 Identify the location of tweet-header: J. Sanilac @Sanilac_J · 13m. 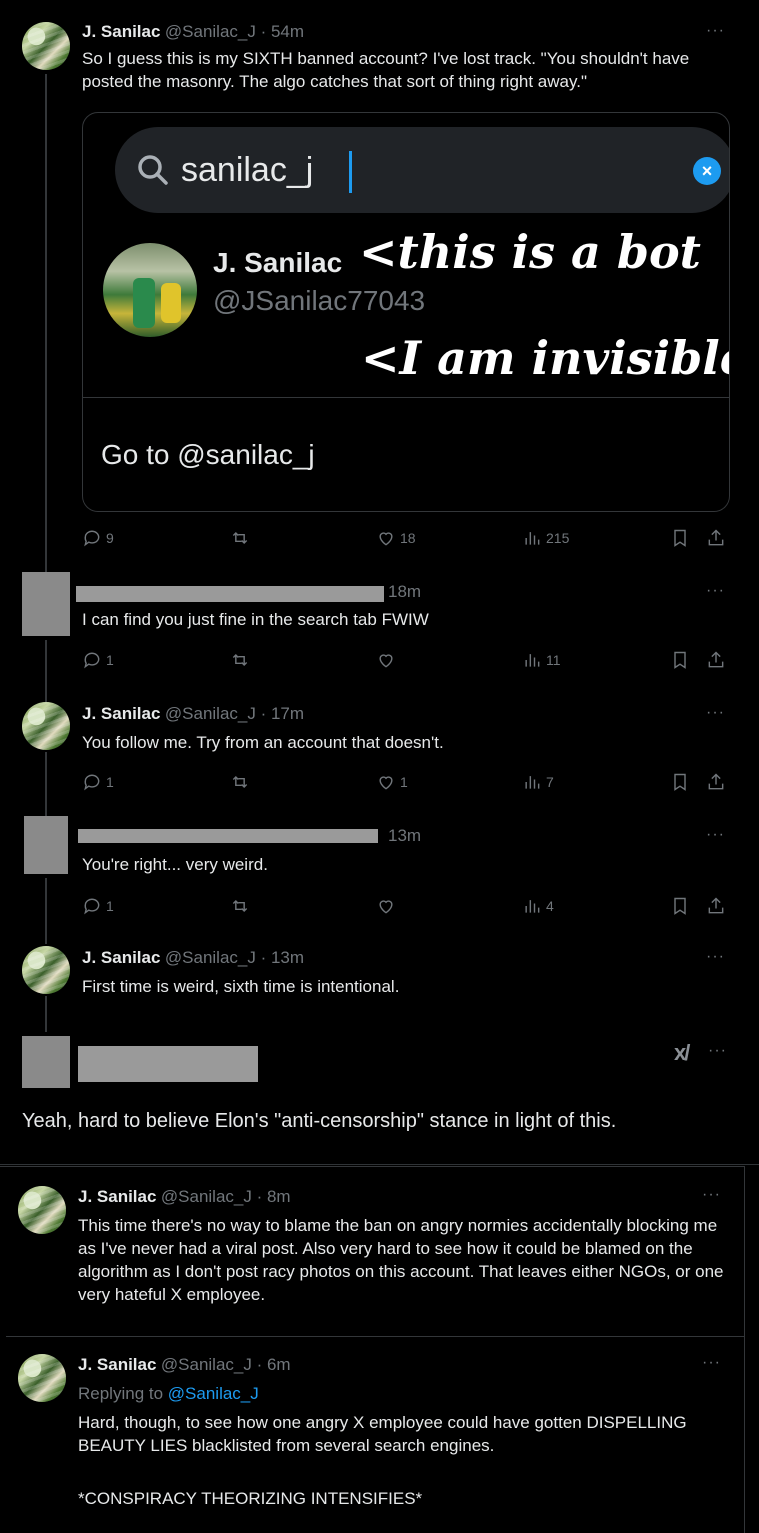
(193, 958).